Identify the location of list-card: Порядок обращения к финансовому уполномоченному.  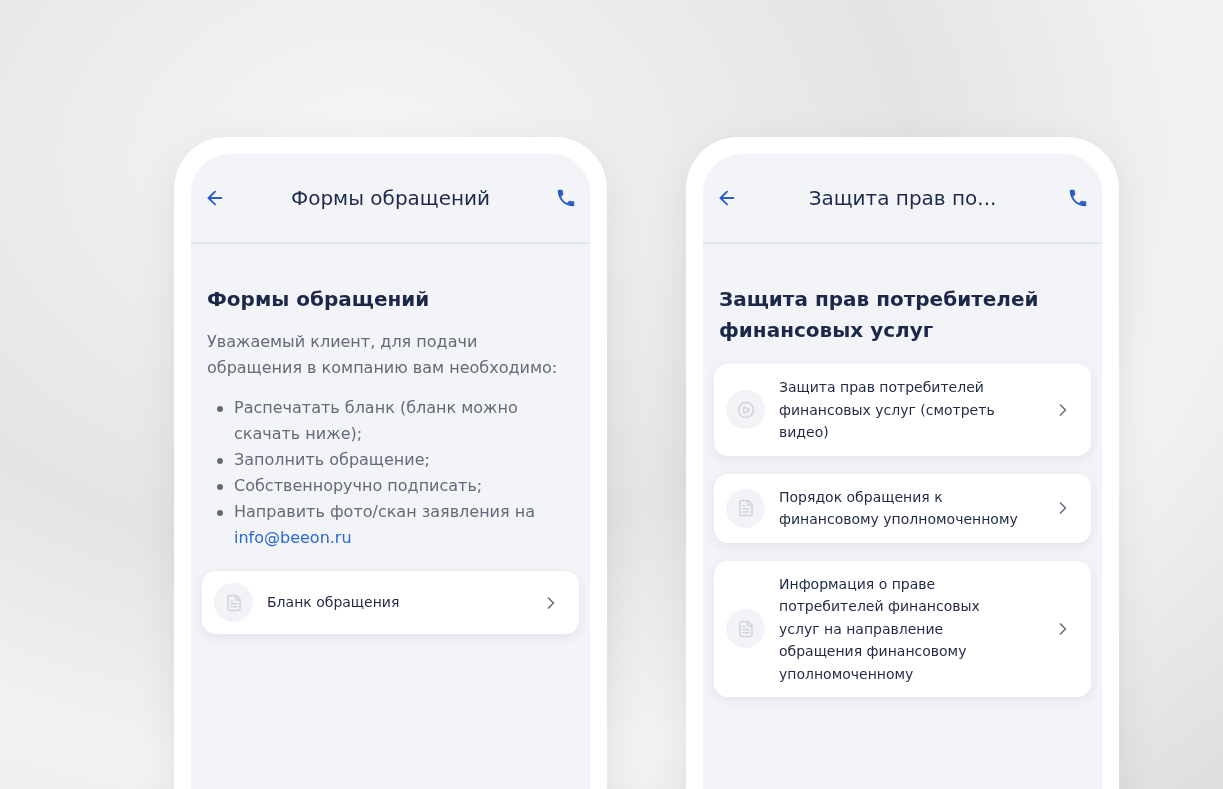
(902, 508).